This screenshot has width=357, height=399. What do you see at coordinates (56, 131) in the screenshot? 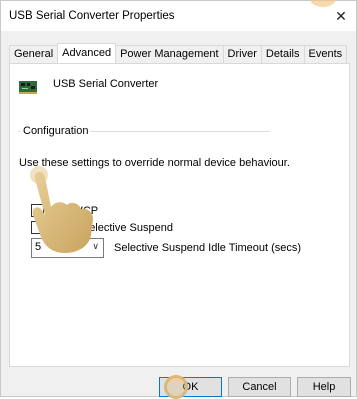
I see `configuration-label: Configuration` at bounding box center [56, 131].